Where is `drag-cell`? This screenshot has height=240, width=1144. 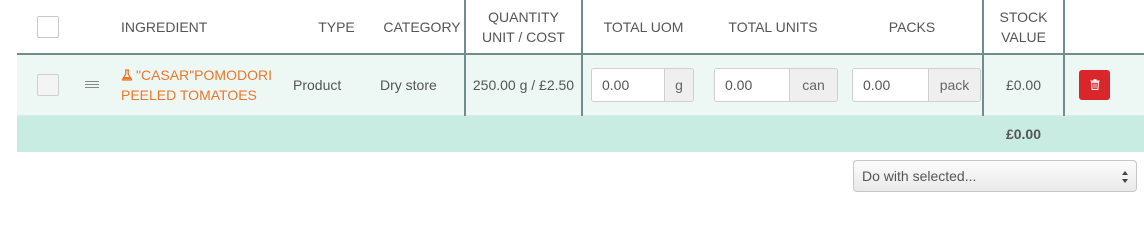 drag-cell is located at coordinates (99, 85).